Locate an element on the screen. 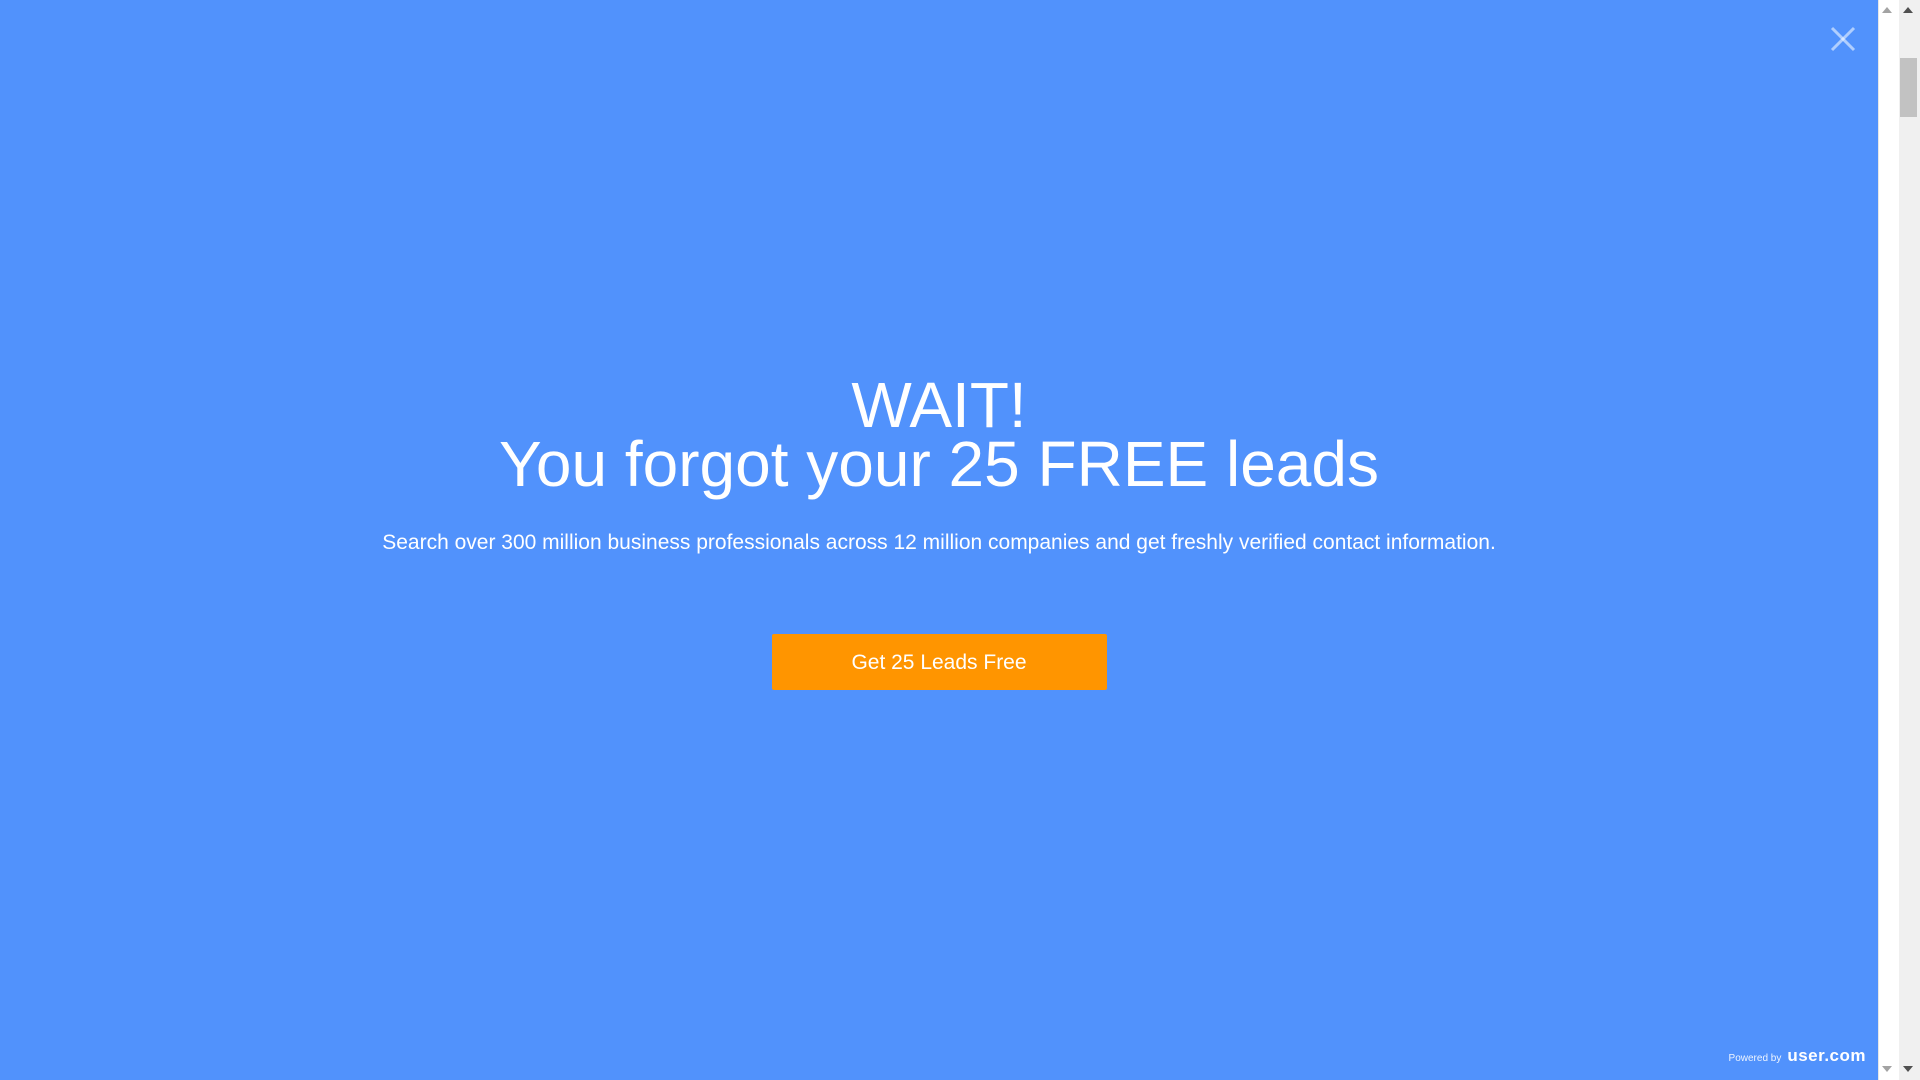 This screenshot has height=1080, width=1920. powered-by-label: Powered by is located at coordinates (1755, 1058).